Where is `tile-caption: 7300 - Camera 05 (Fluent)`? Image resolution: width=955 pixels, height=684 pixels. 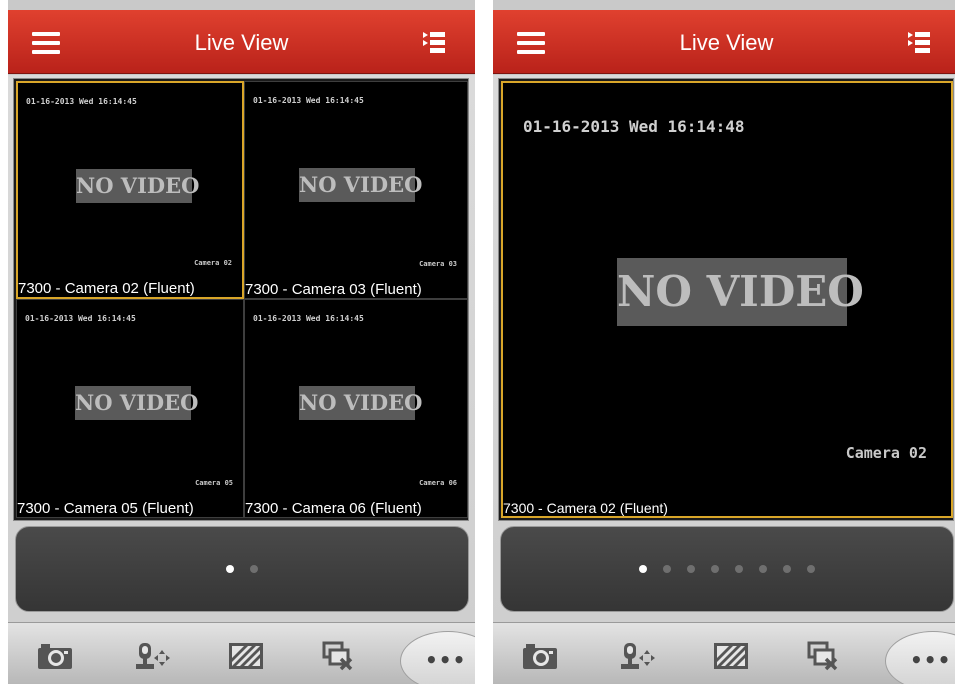
tile-caption: 7300 - Camera 05 (Fluent) is located at coordinates (105, 508).